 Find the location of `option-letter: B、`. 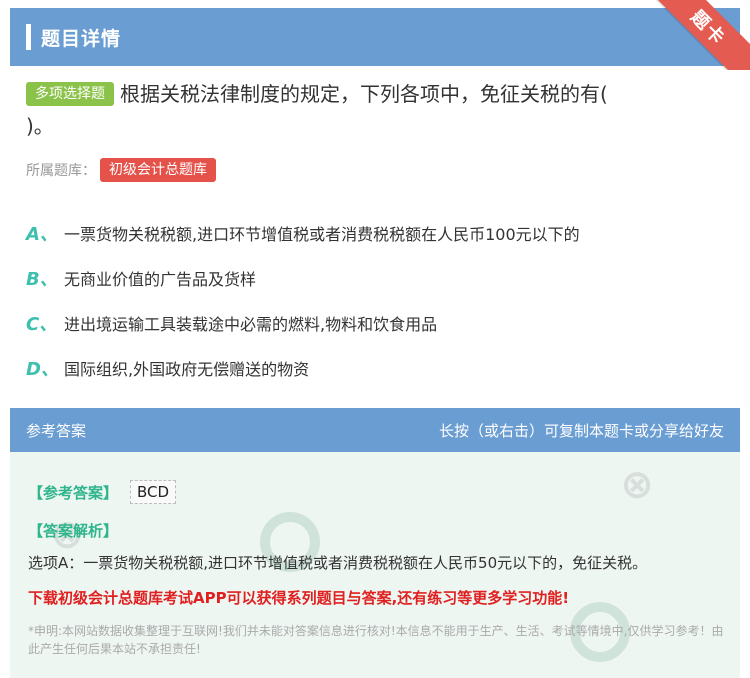

option-letter: B、 is located at coordinates (42, 279).